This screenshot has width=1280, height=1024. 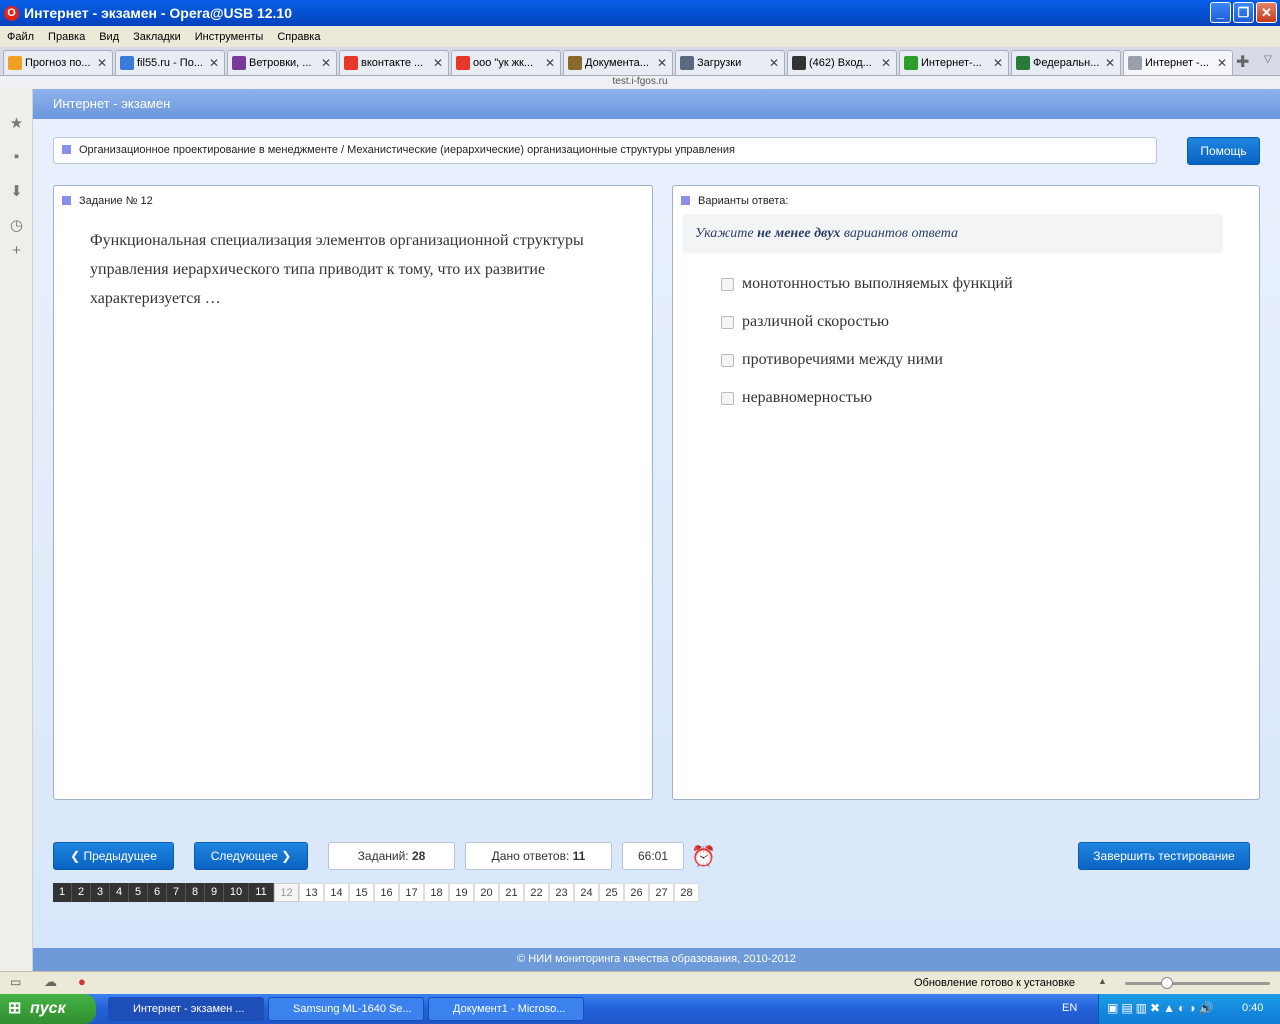 I want to click on pager-item-21: 21, so click(x=511, y=892).